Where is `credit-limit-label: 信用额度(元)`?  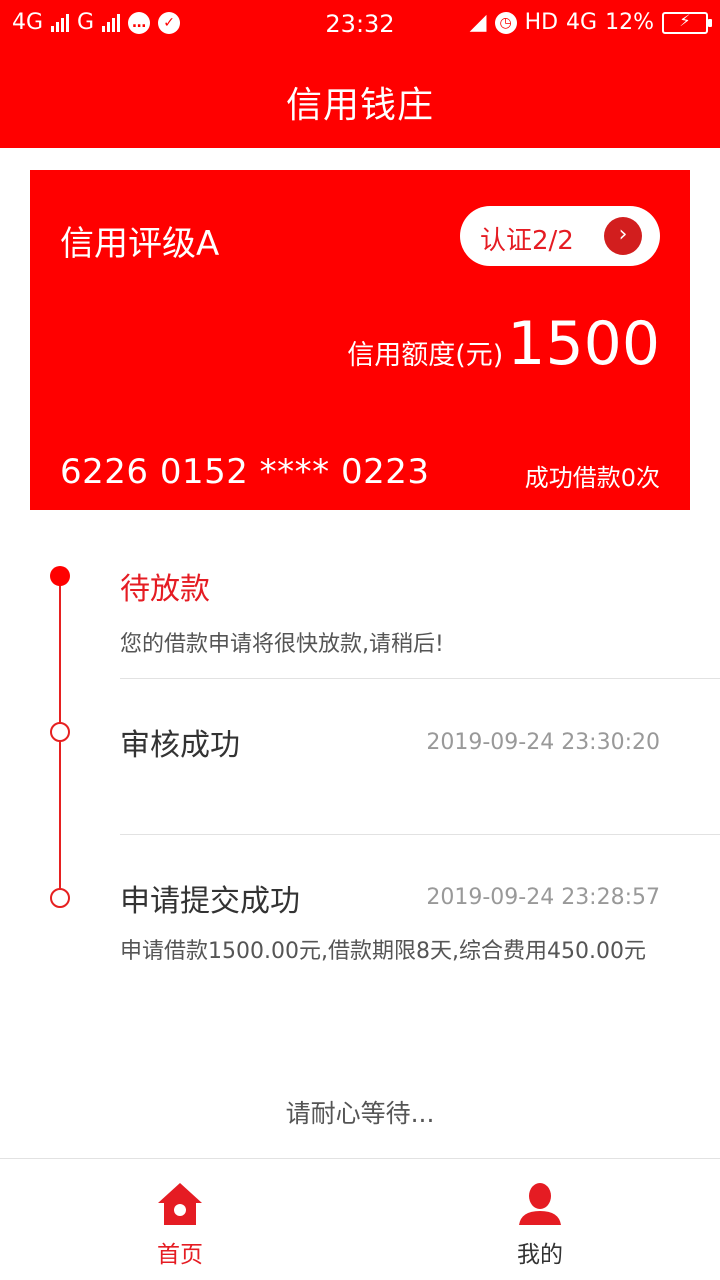 credit-limit-label: 信用额度(元) is located at coordinates (425, 355).